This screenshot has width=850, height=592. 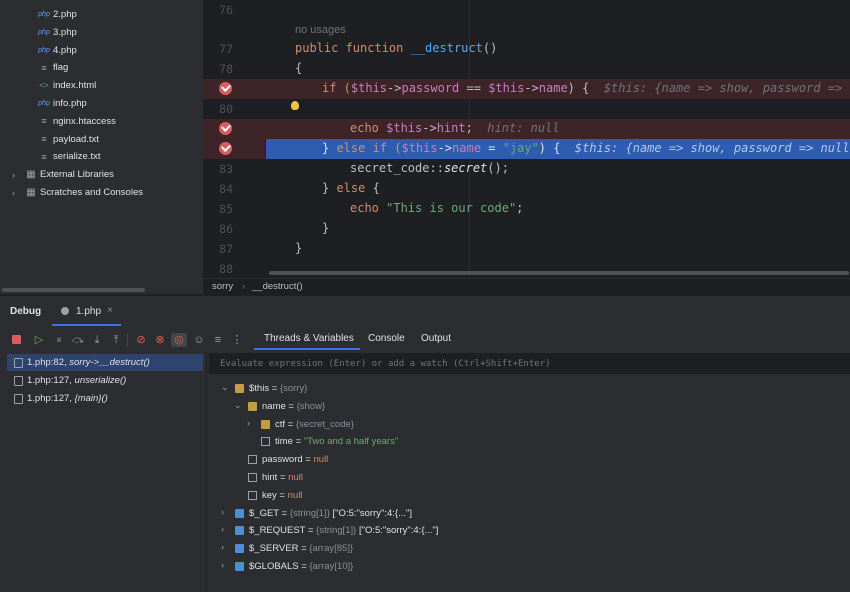 I want to click on code-text: } else {, so click(x=351, y=188).